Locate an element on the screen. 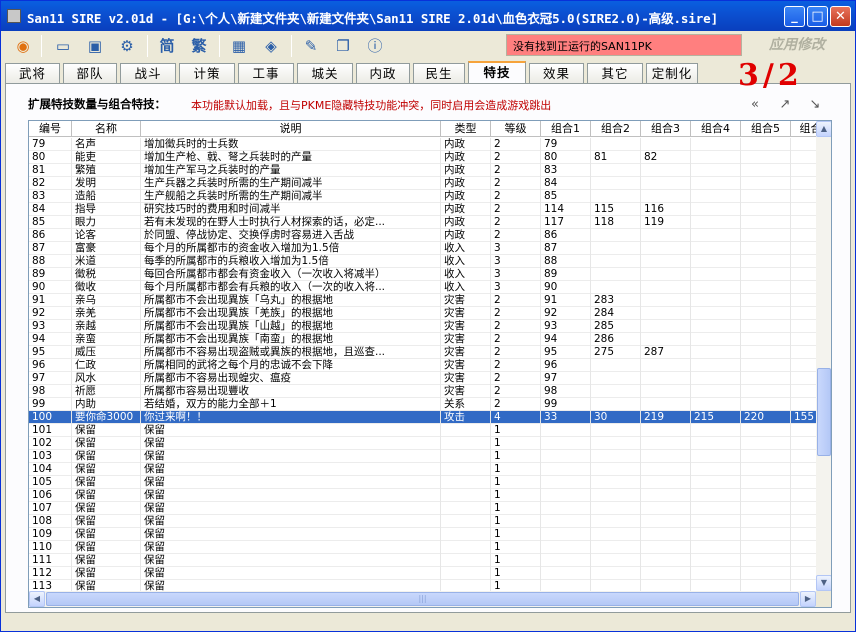 Image resolution: width=856 pixels, height=632 pixels. tab-2: 战斗 is located at coordinates (148, 73).